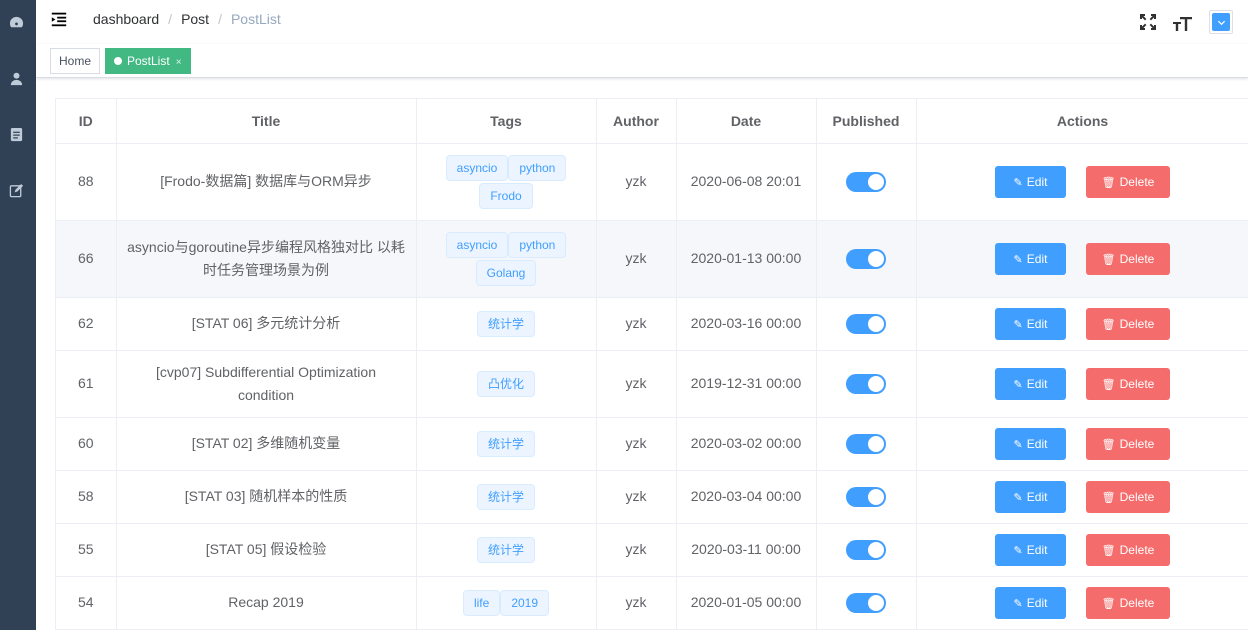 The height and width of the screenshot is (630, 1248). I want to click on edit-icon, so click(16, 190).